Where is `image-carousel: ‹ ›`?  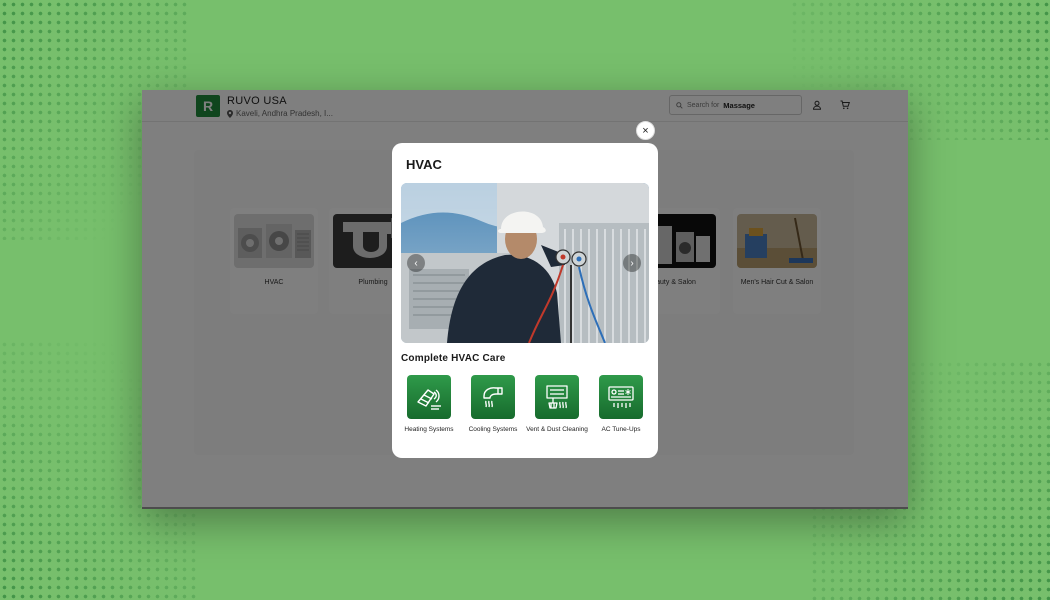
image-carousel: ‹ › is located at coordinates (525, 263).